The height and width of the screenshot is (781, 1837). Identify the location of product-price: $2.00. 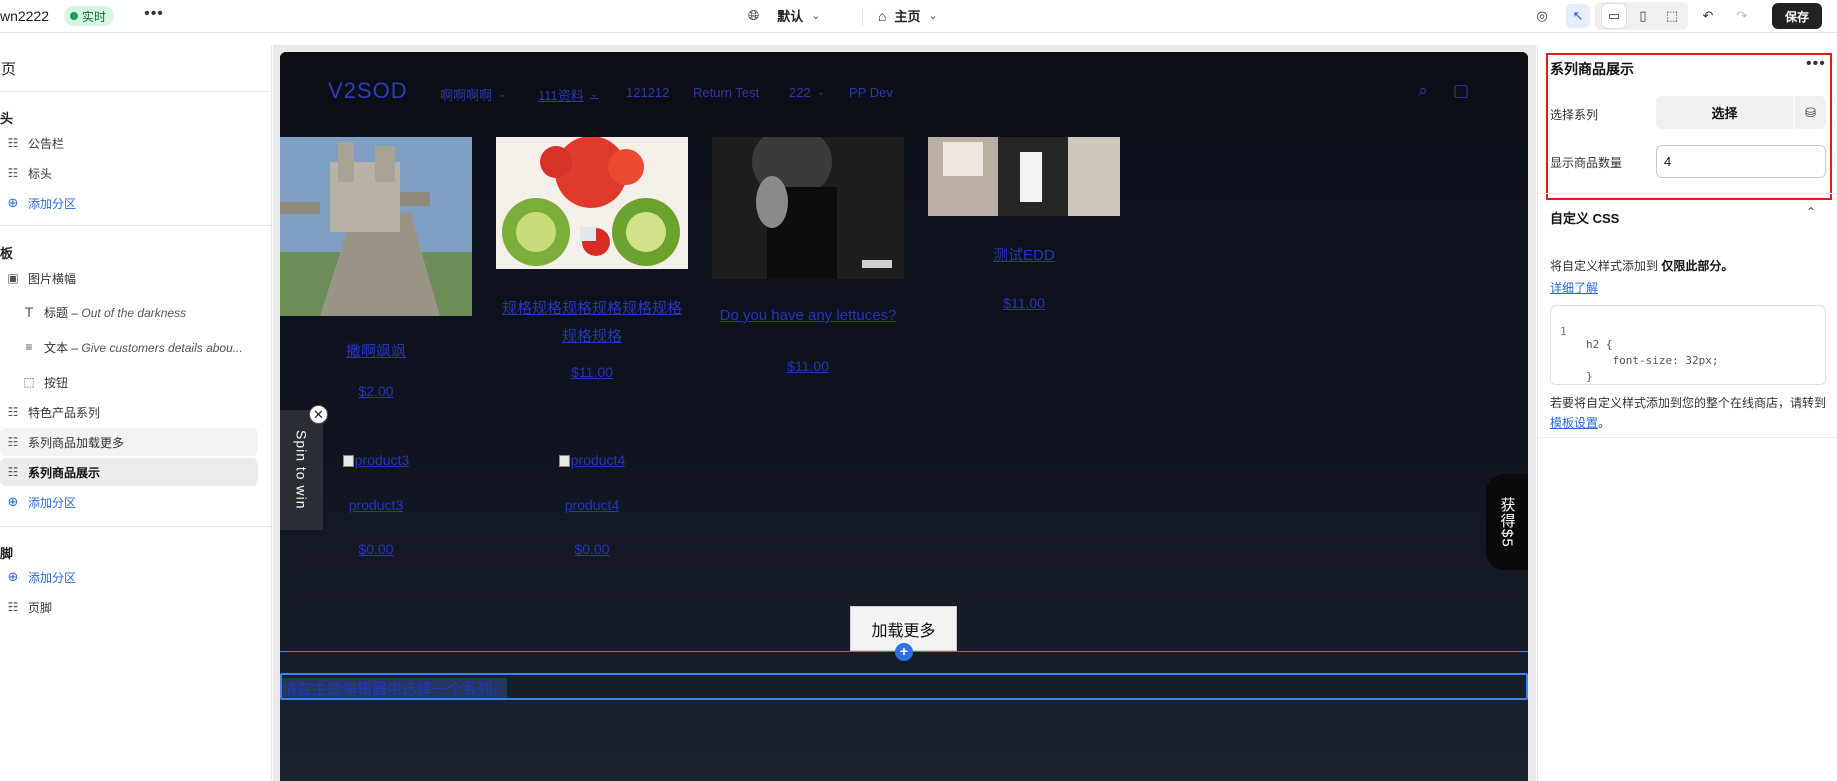
(376, 391).